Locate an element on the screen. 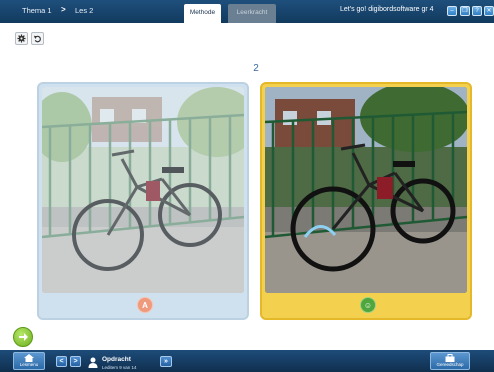 This screenshot has width=494, height=372. arrow-right-icon is located at coordinates (23, 337).